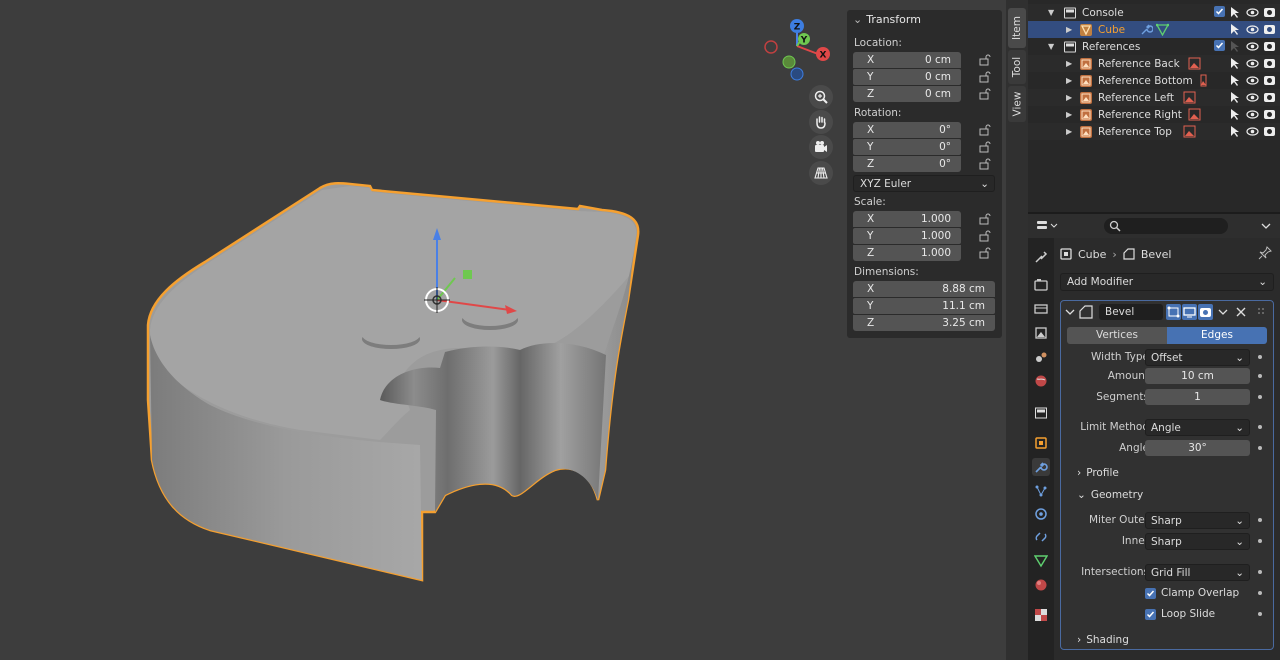 This screenshot has height=660, width=1280. Describe the element at coordinates (1154, 29) in the screenshot. I see `outliner-row-cube: ▶ Cube` at that location.